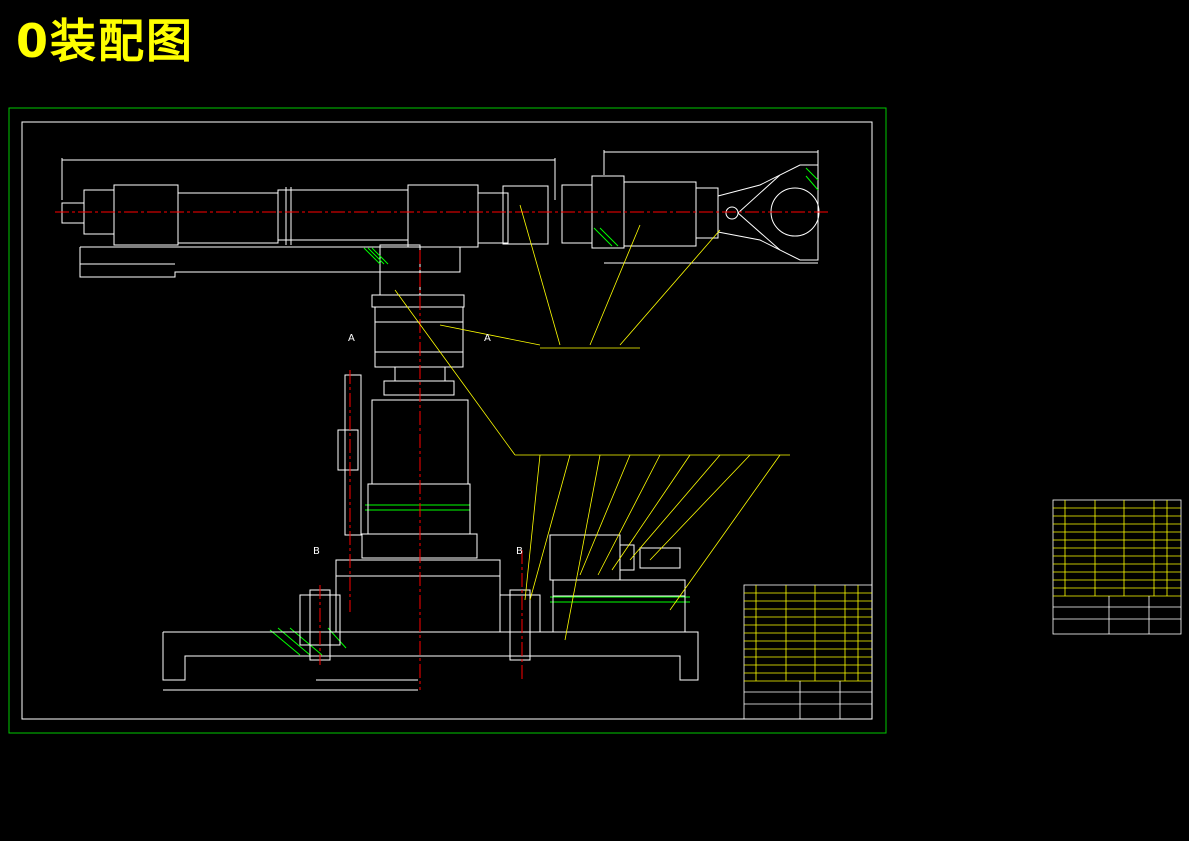  I want to click on section-a-right-label: A, so click(487, 338).